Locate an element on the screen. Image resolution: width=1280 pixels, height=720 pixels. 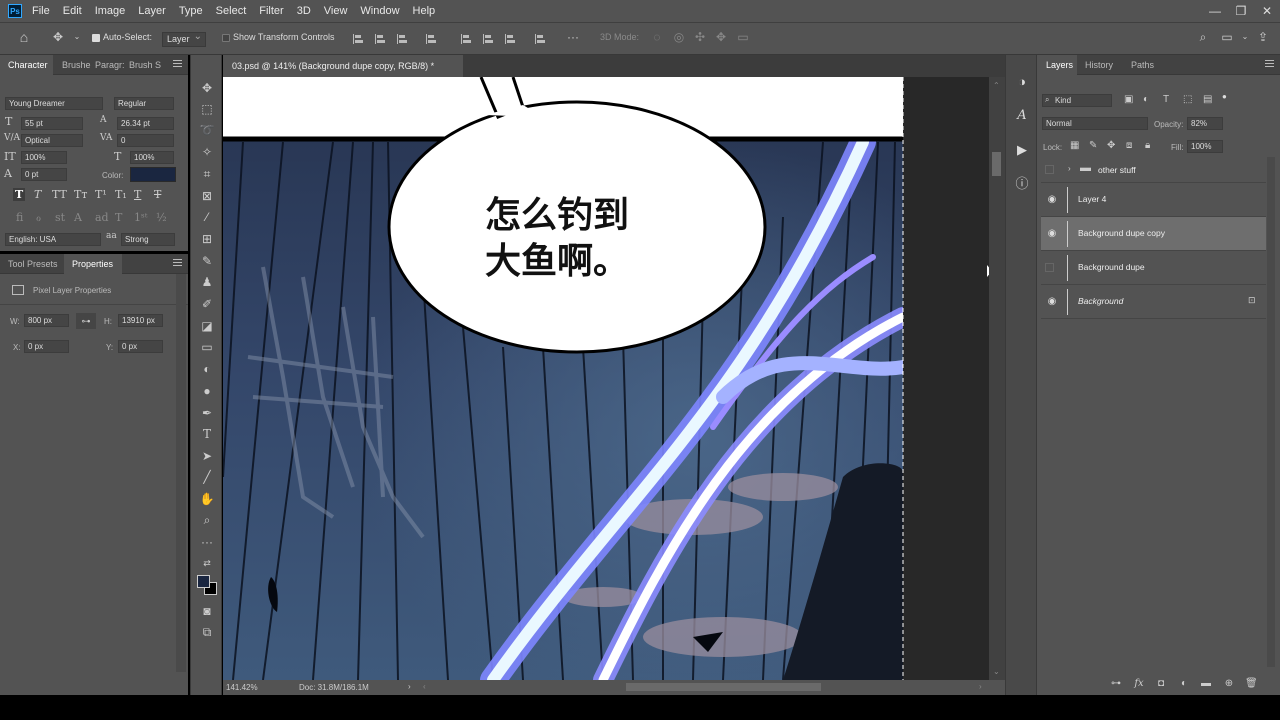
font-family-dropdown: Young Dreamer is located at coordinates (54, 103).